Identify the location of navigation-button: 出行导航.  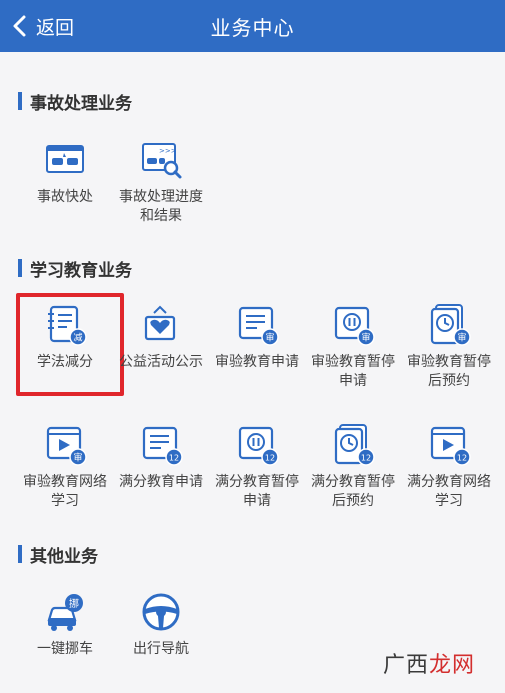
(161, 624).